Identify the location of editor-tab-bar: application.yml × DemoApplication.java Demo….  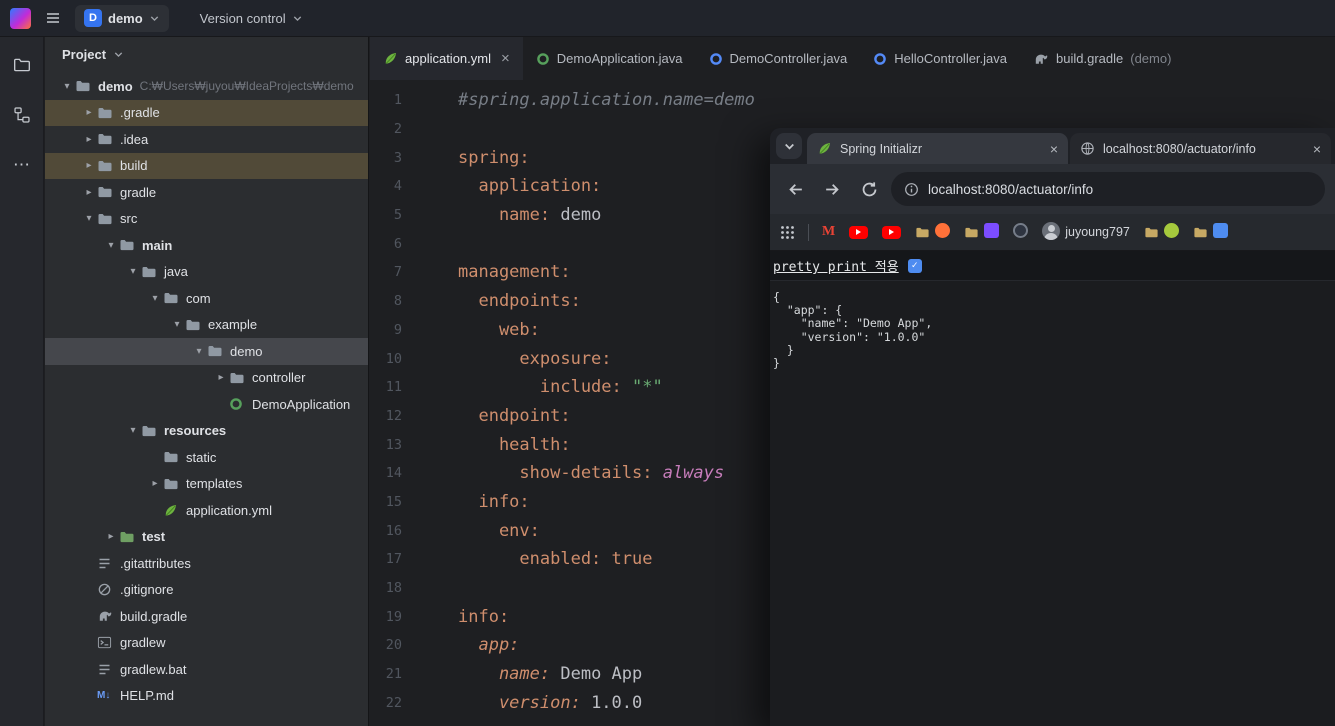
(852, 58).